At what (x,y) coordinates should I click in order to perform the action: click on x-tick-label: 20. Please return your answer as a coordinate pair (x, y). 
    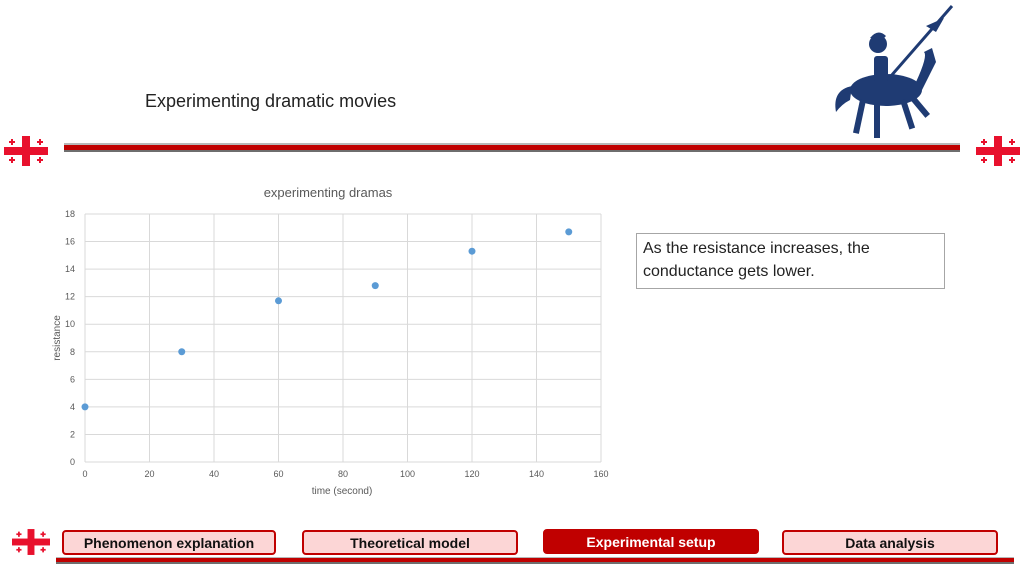
    Looking at the image, I should click on (149, 474).